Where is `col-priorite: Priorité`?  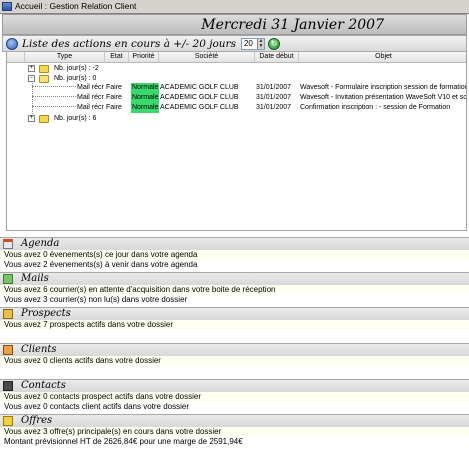
col-priorite: Priorité is located at coordinates (144, 57).